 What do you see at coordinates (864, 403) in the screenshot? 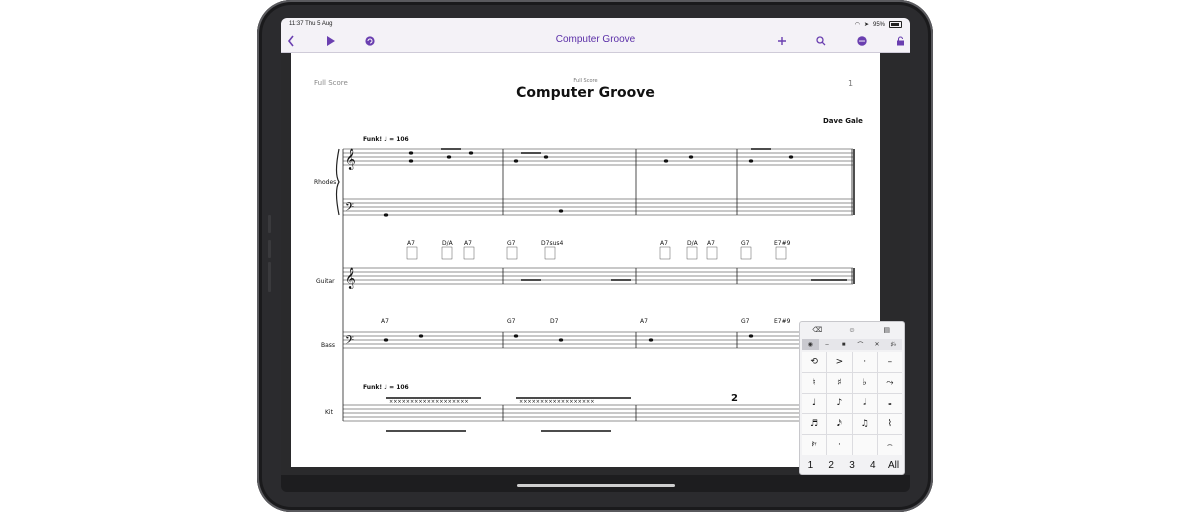
I see `palette-key: 𝅗𝅥` at bounding box center [864, 403].